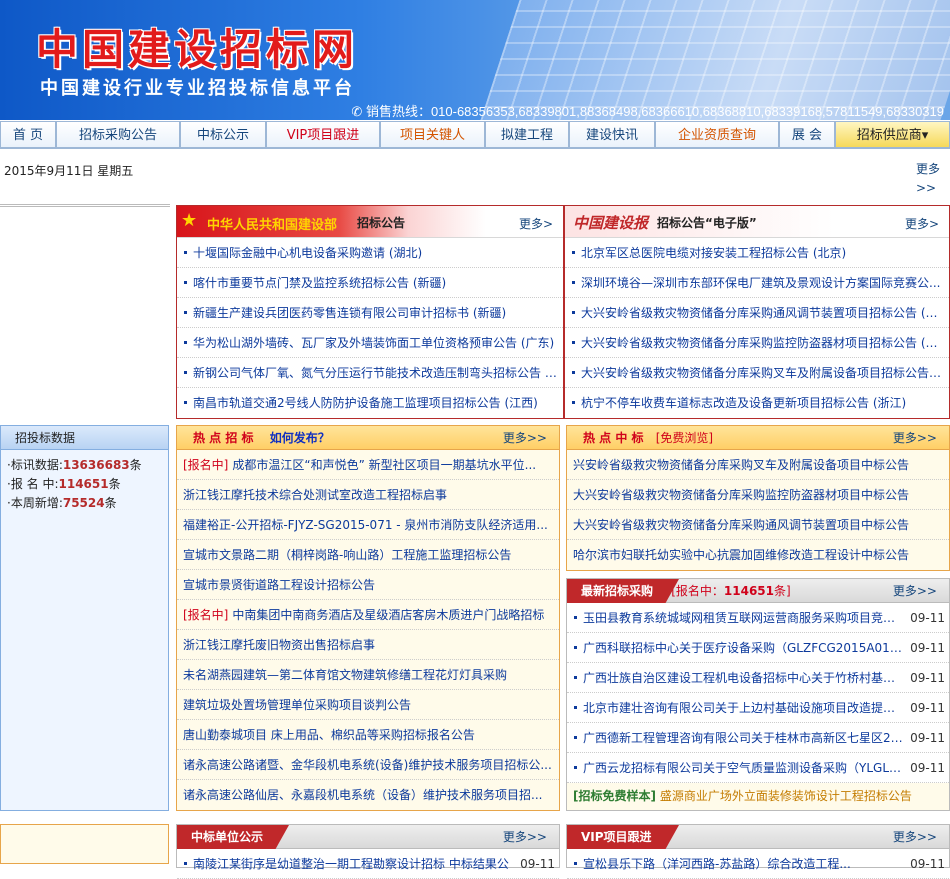 The width and height of the screenshot is (950, 879). What do you see at coordinates (347, 555) in the screenshot?
I see `item-title: 宣城市文景路二期（桐梓岗路-响山路）工程施工监理招标公告` at bounding box center [347, 555].